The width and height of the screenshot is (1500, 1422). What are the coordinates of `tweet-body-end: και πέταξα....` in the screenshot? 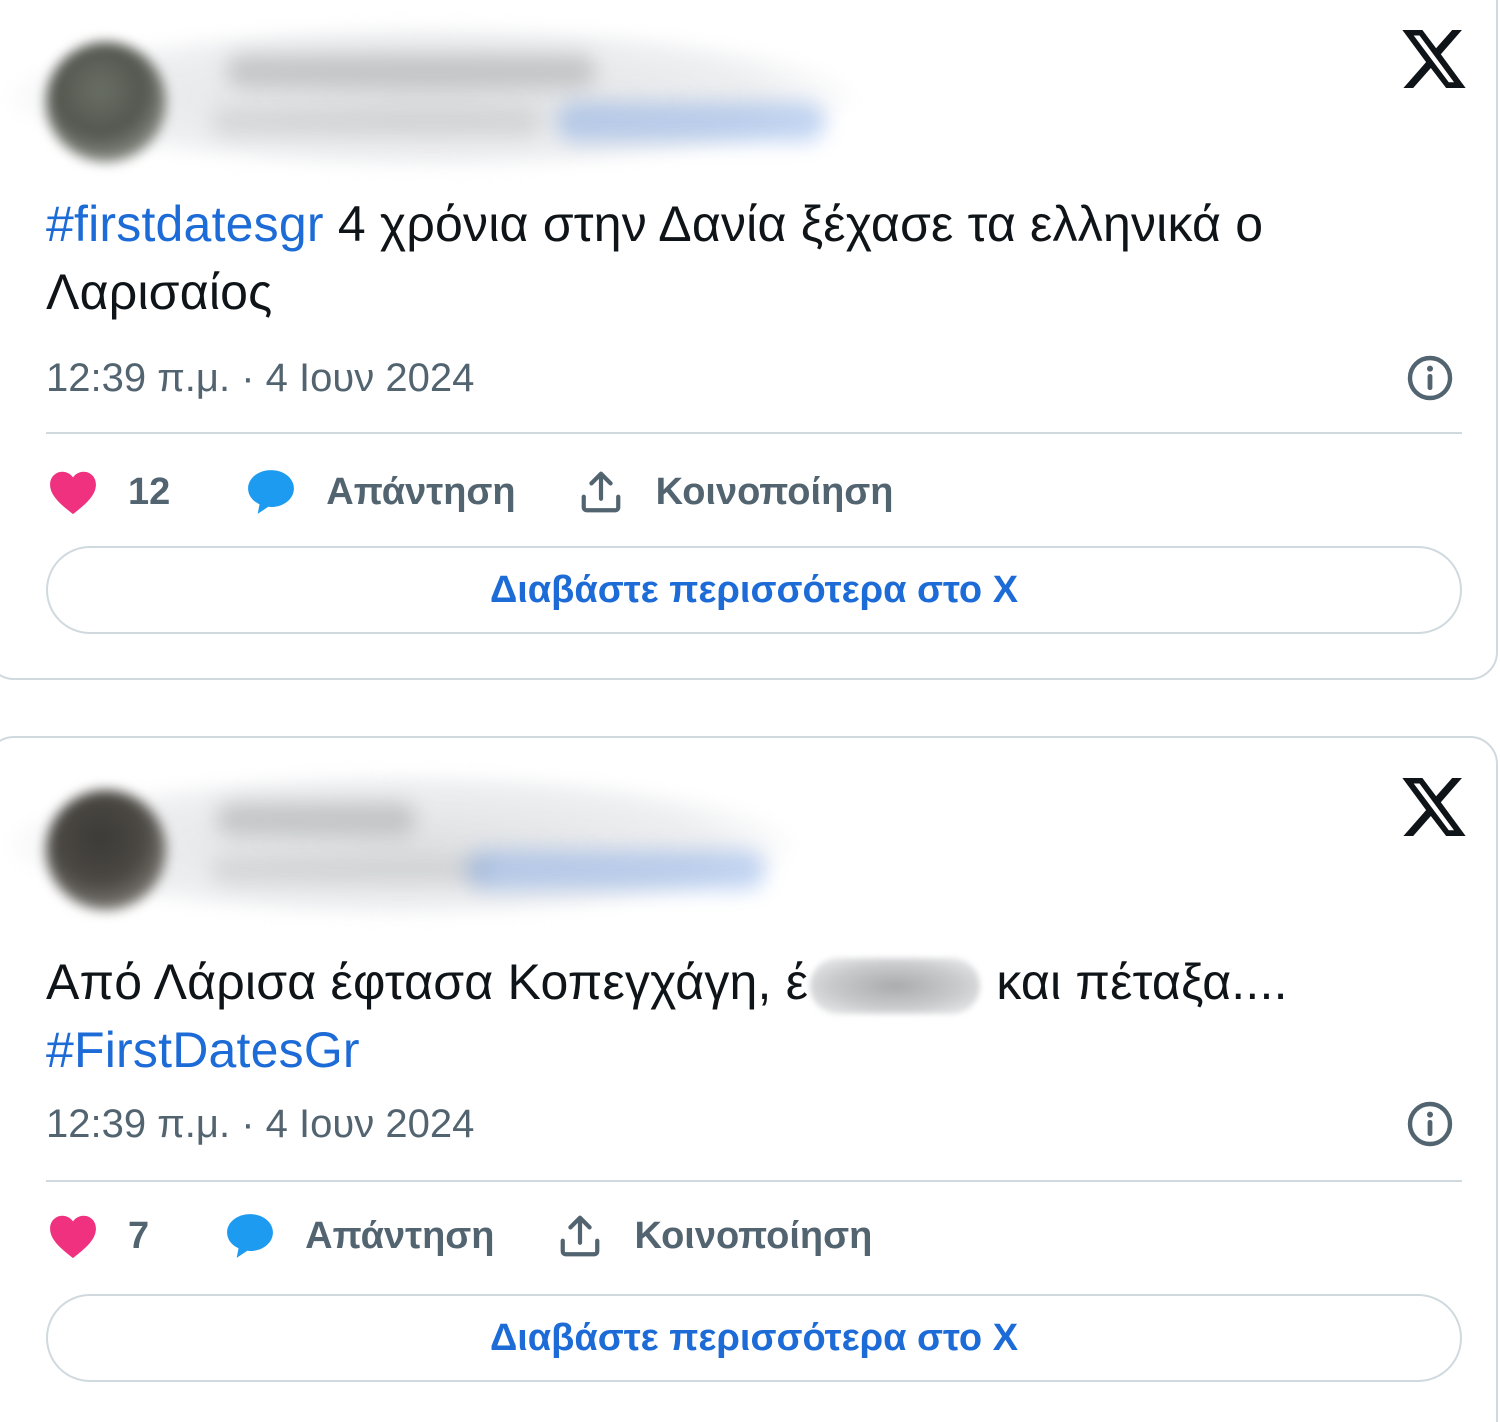 It's located at (1135, 982).